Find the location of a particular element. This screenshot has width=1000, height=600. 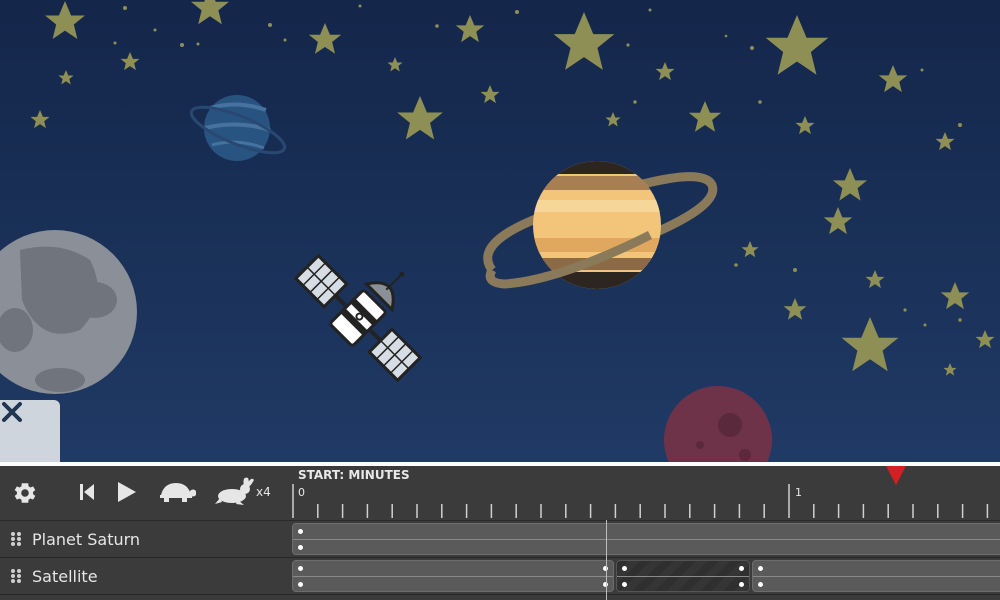

time-ruler: START: MINUTES 0 1 is located at coordinates (645, 493).